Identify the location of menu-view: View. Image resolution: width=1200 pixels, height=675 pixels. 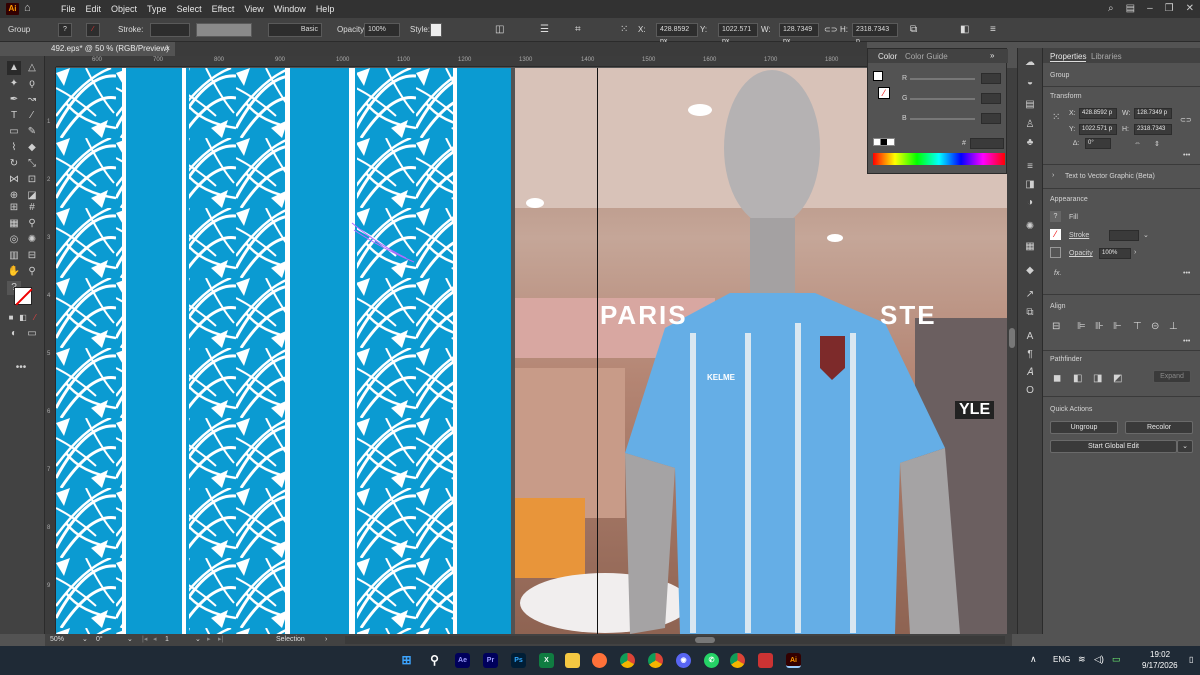
(253, 9).